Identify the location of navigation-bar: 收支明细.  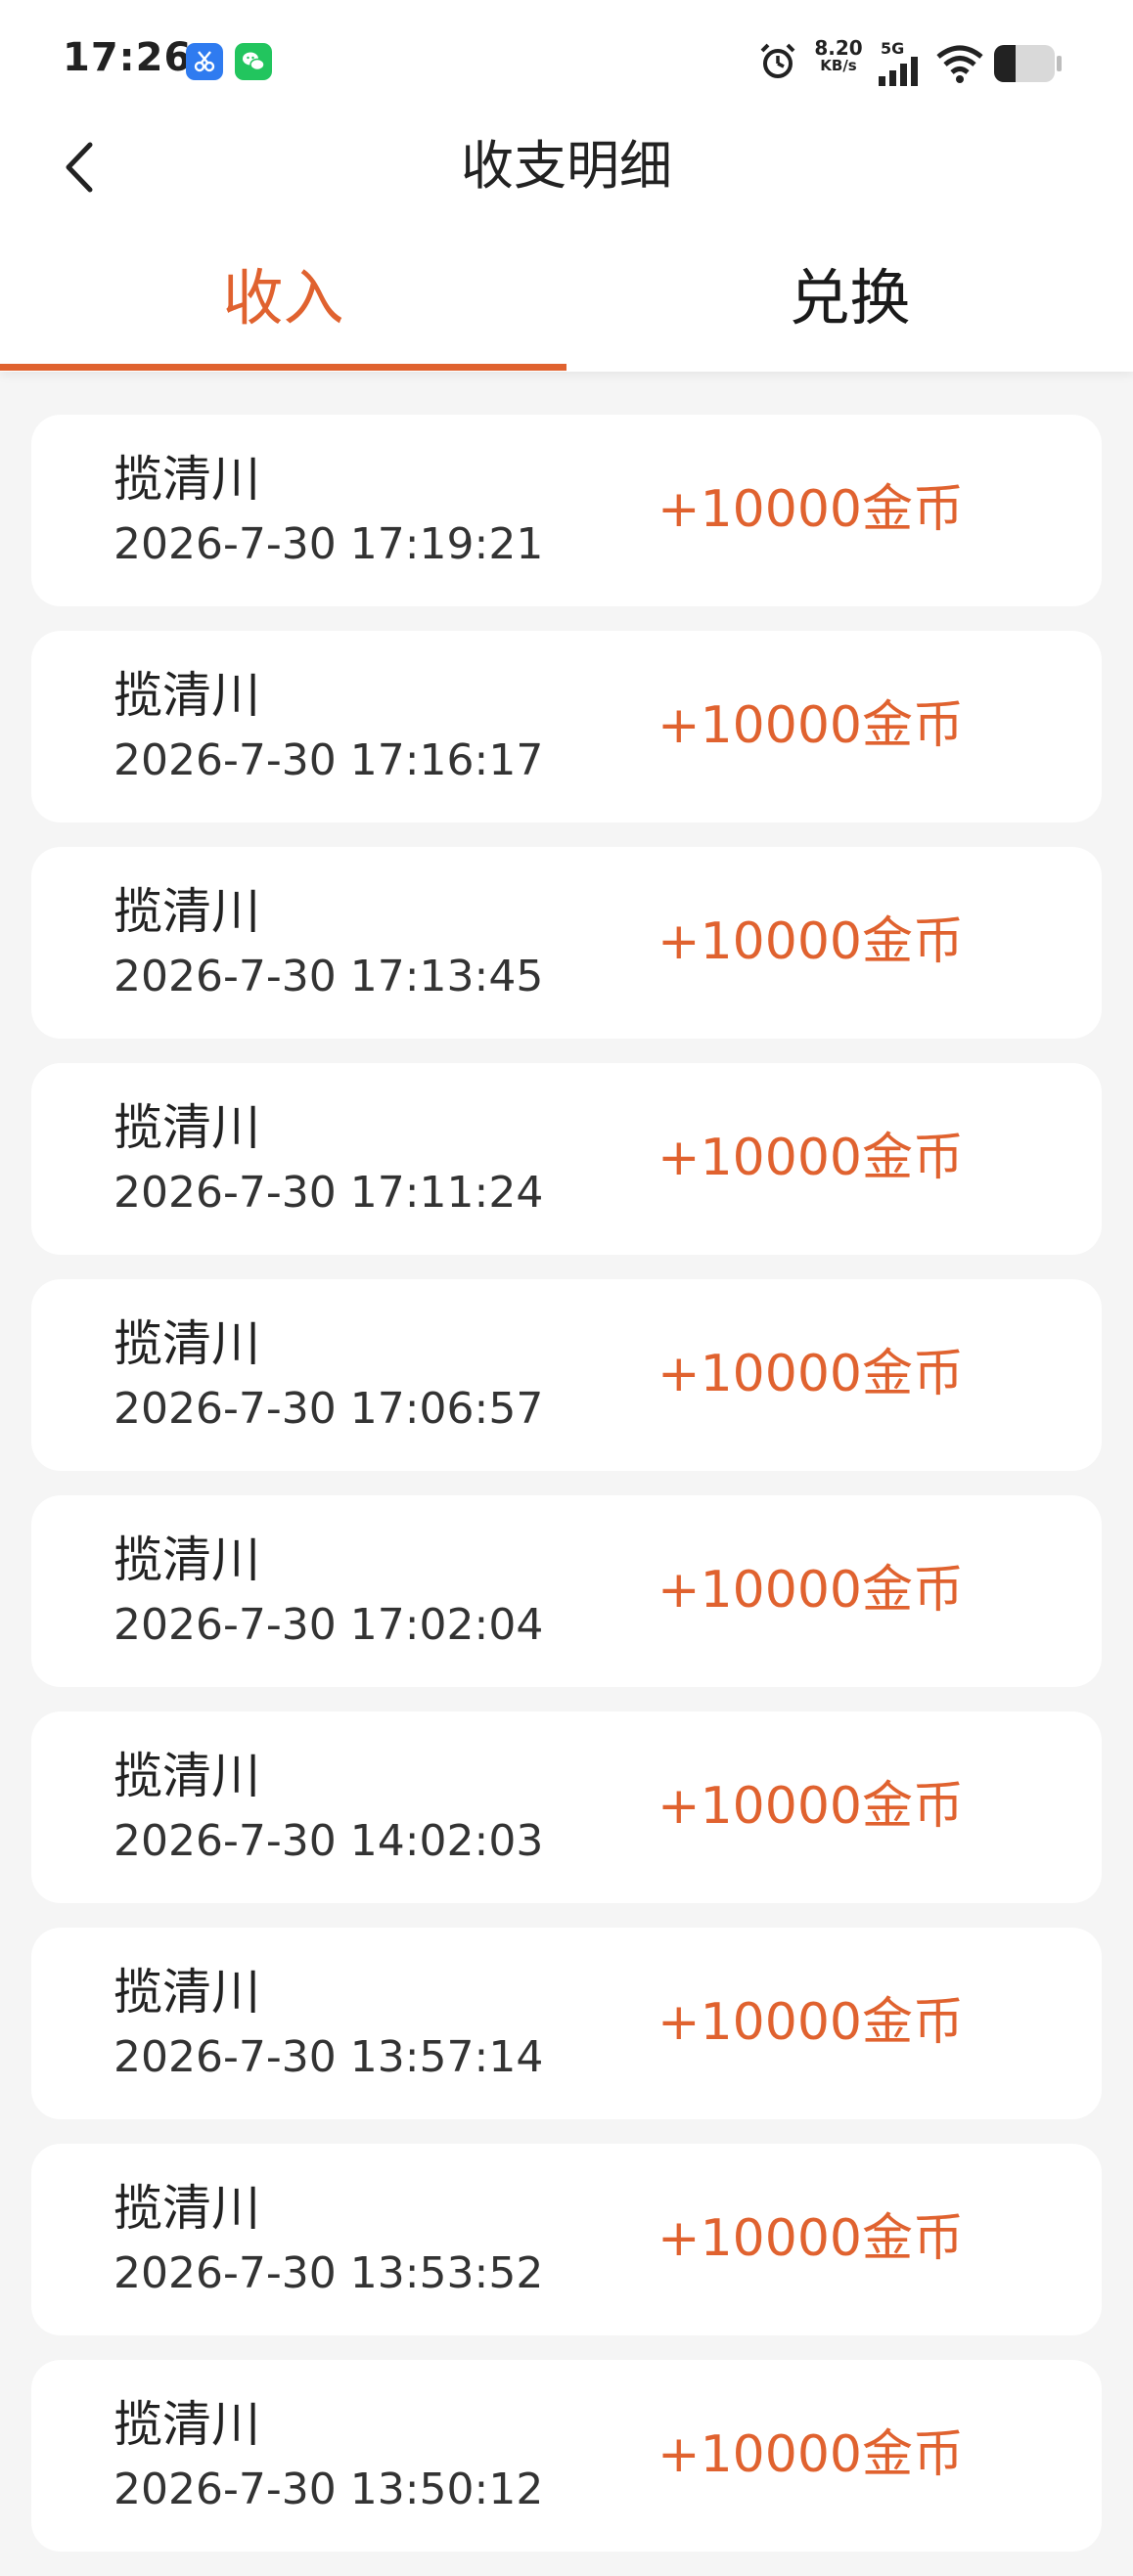
(566, 166).